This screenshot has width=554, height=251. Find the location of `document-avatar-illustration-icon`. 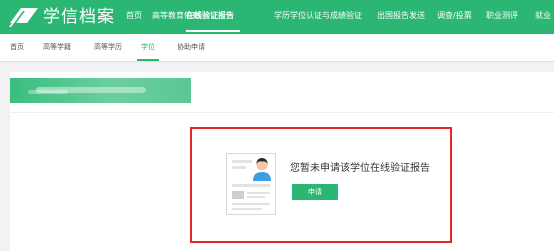

document-avatar-illustration-icon is located at coordinates (251, 184).